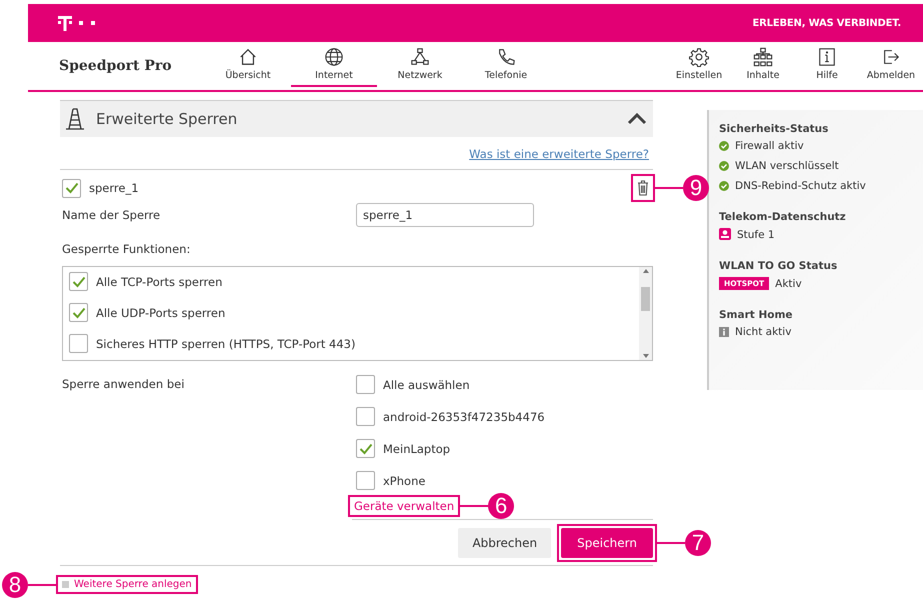 The width and height of the screenshot is (923, 606). What do you see at coordinates (699, 56) in the screenshot?
I see `gear-icon` at bounding box center [699, 56].